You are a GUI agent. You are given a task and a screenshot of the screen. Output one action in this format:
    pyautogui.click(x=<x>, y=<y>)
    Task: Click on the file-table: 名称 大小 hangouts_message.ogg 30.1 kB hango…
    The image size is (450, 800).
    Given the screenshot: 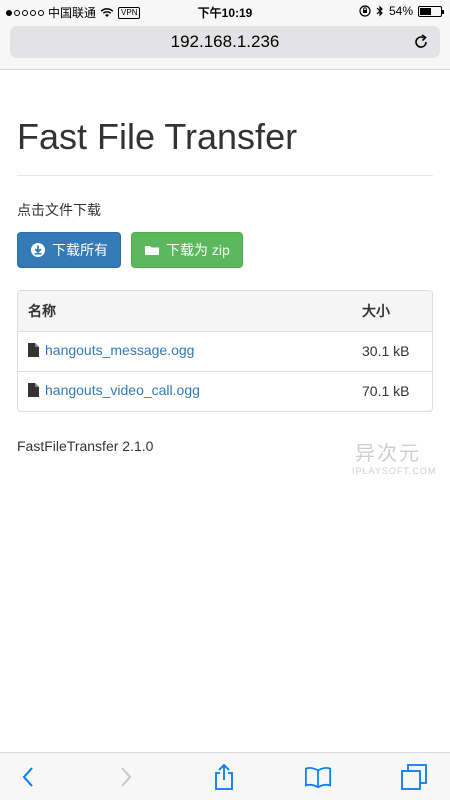 What is the action you would take?
    pyautogui.click(x=225, y=351)
    